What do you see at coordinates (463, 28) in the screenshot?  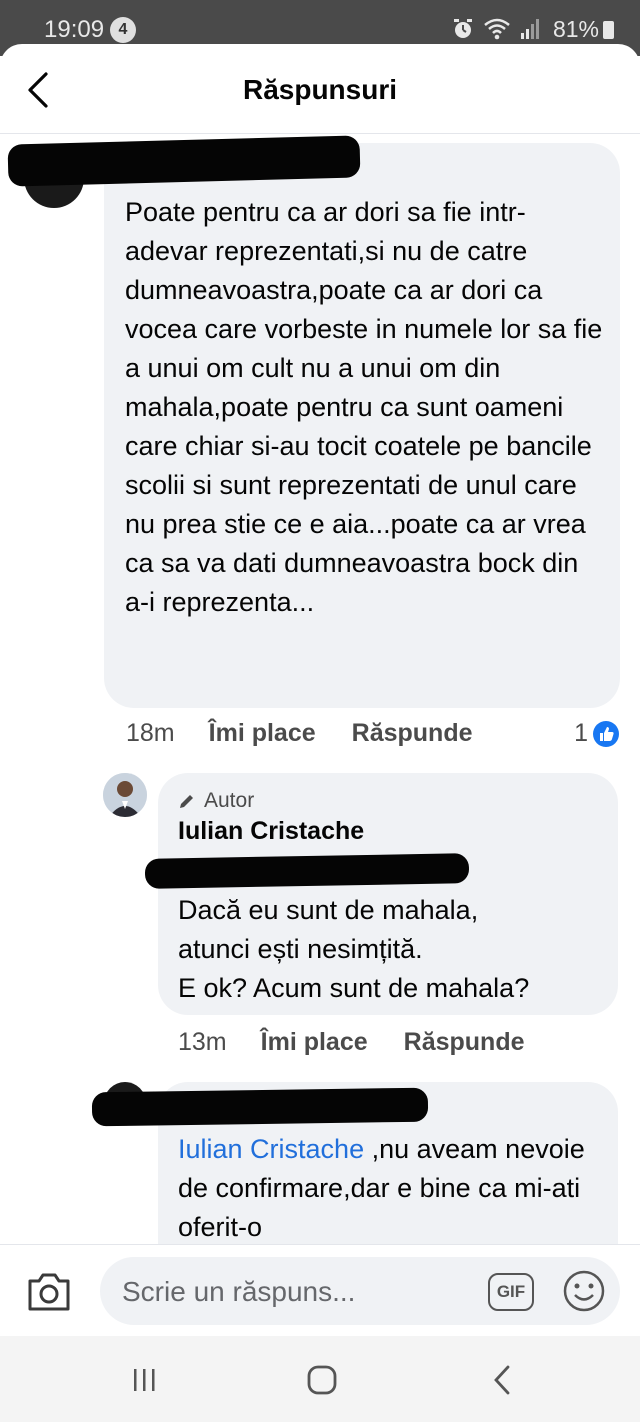 I see `alarm-icon` at bounding box center [463, 28].